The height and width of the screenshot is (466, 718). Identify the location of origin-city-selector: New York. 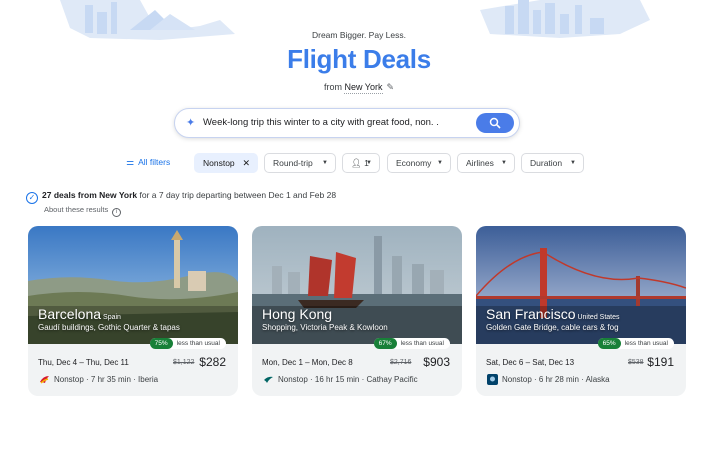
(363, 88).